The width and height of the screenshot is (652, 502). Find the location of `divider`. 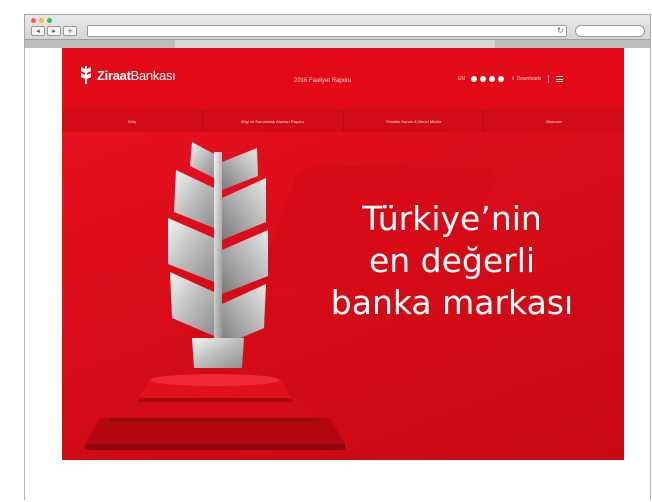

divider is located at coordinates (549, 79).